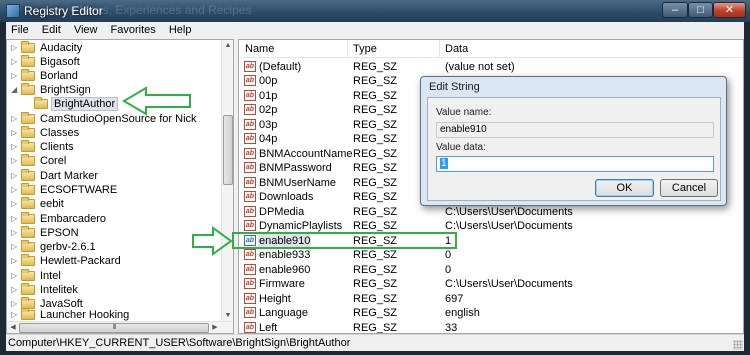  Describe the element at coordinates (729, 10) in the screenshot. I see `close-button: ✕` at that location.